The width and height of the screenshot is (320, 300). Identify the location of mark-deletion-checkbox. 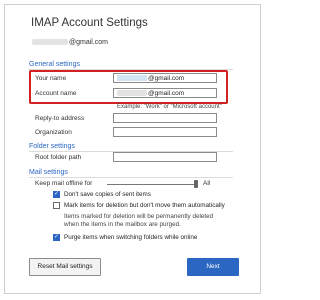
(56, 205).